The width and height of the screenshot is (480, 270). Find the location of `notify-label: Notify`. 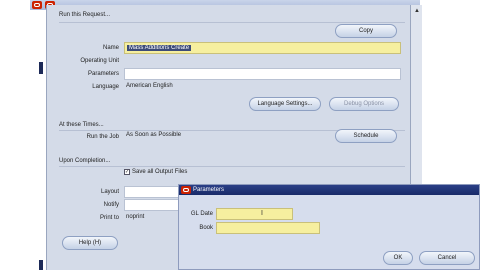

notify-label: Notify is located at coordinates (111, 205).